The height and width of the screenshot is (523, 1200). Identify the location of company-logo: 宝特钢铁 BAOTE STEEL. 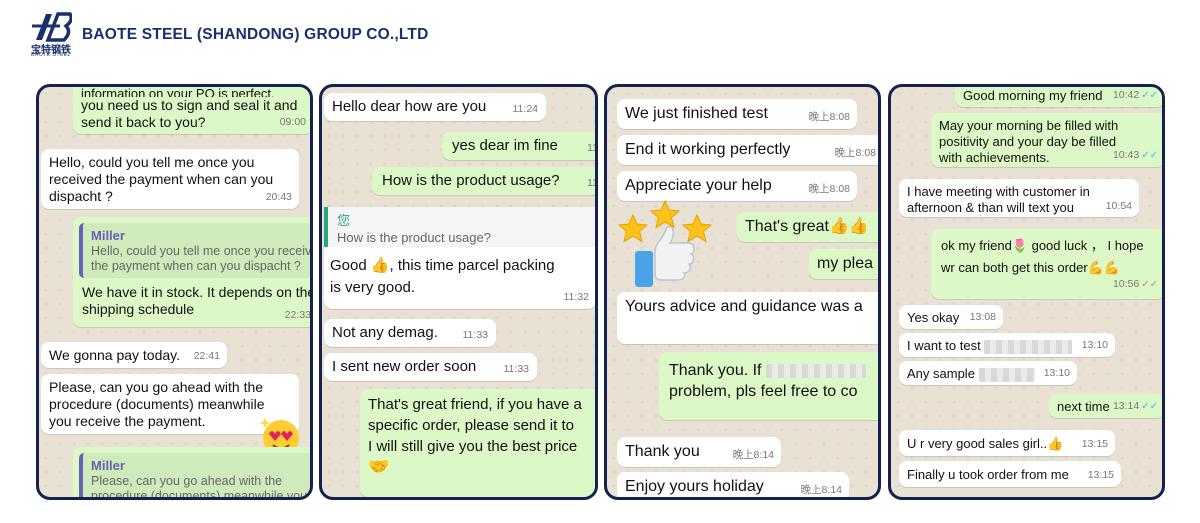
(51, 35).